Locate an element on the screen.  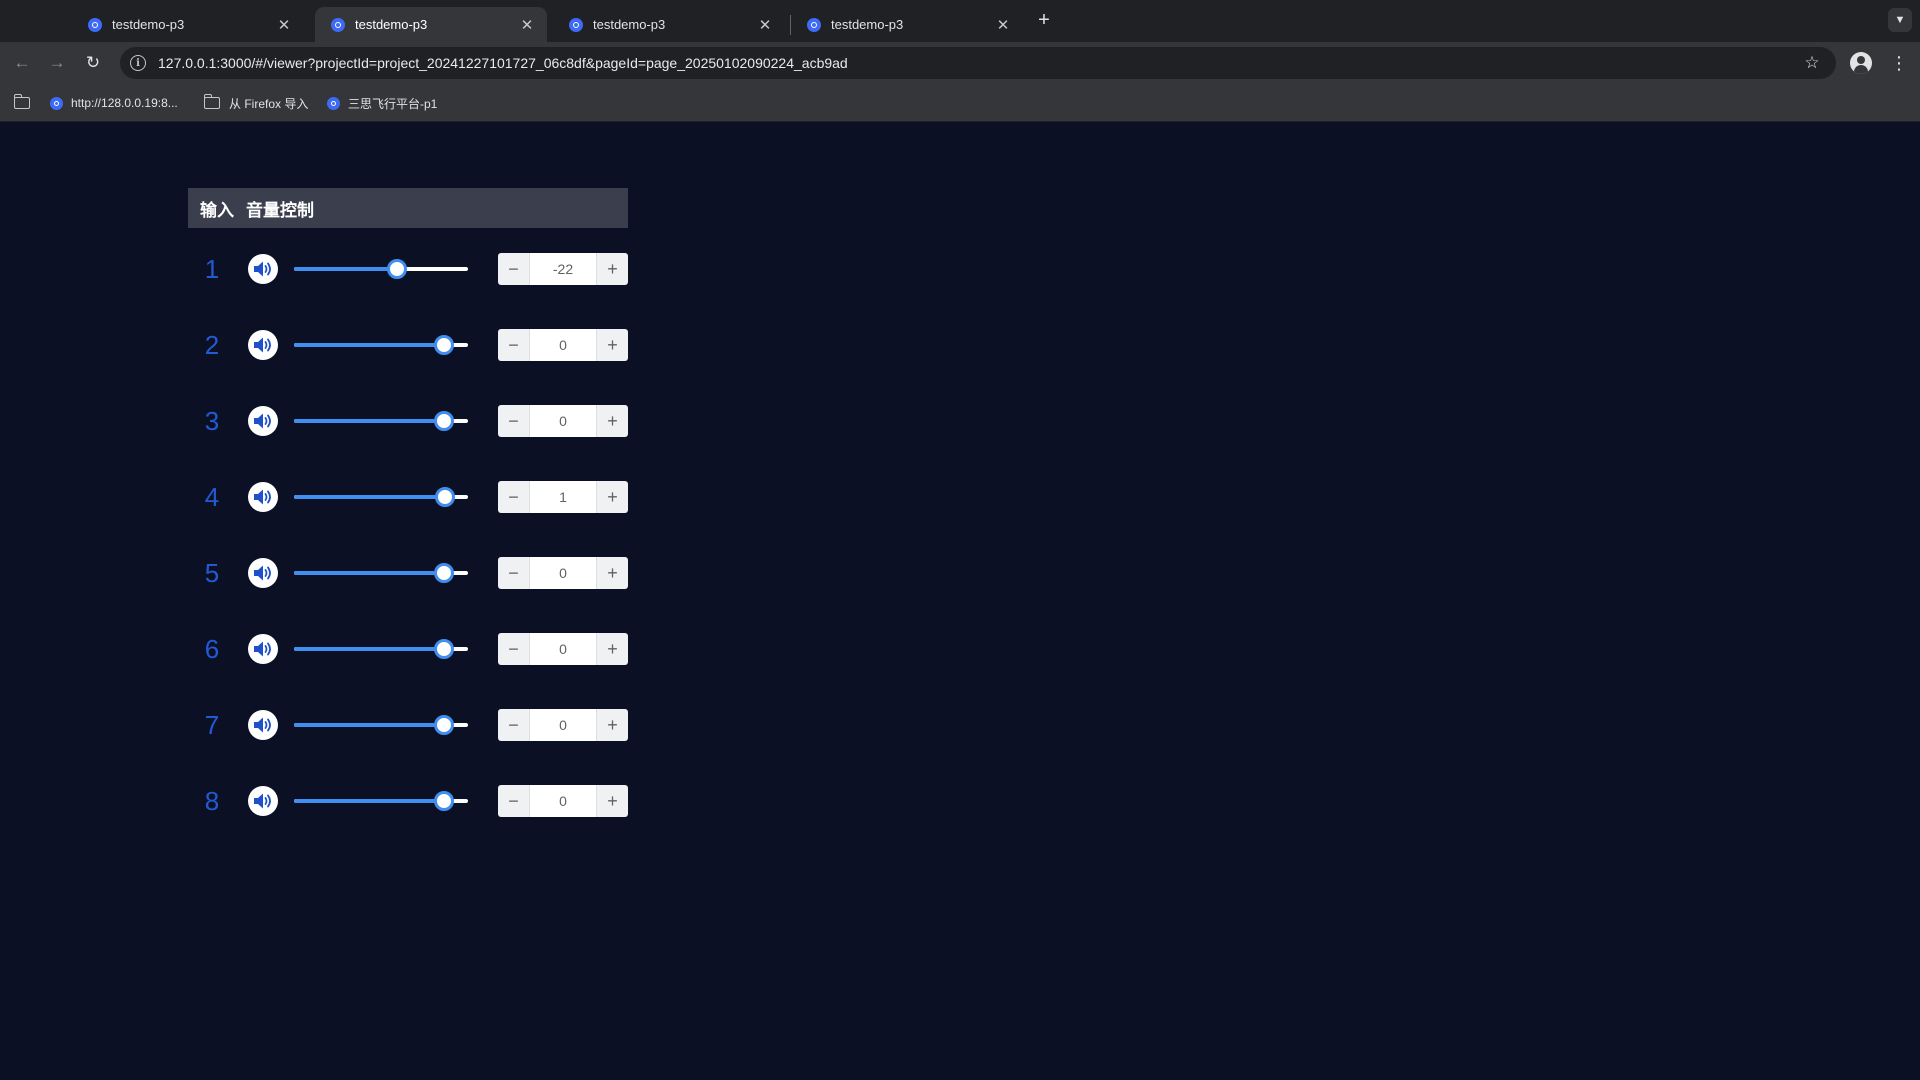
volume-stepper: − 1 + is located at coordinates (563, 497).